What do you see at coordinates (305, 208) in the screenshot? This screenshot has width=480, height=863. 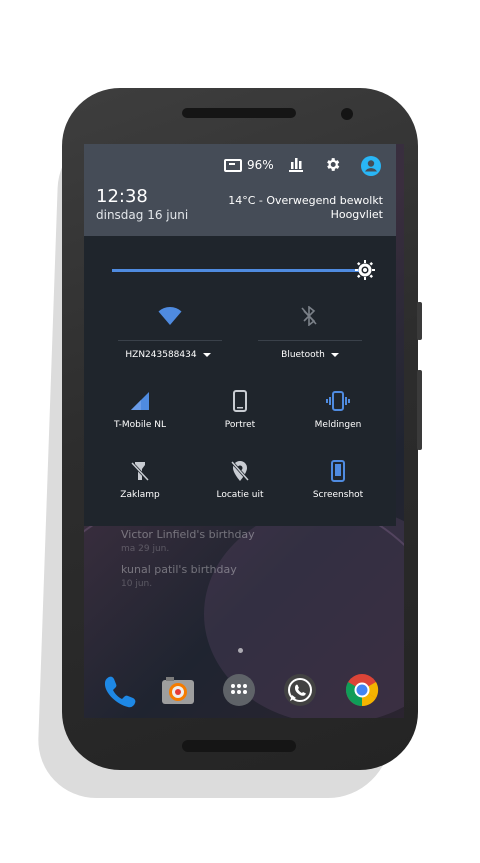 I see `weather-info: 14°C - Overwegend bewolkt Hoogvliet` at bounding box center [305, 208].